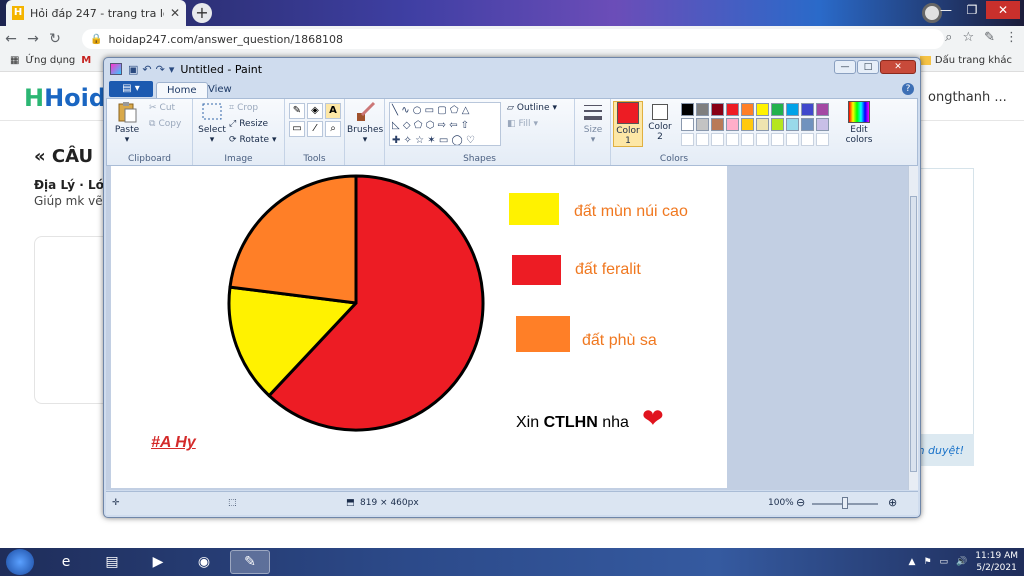 Image resolution: width=1024 pixels, height=576 pixels. What do you see at coordinates (532, 108) in the screenshot?
I see `outline-button: ▱ Outline ▾` at bounding box center [532, 108].